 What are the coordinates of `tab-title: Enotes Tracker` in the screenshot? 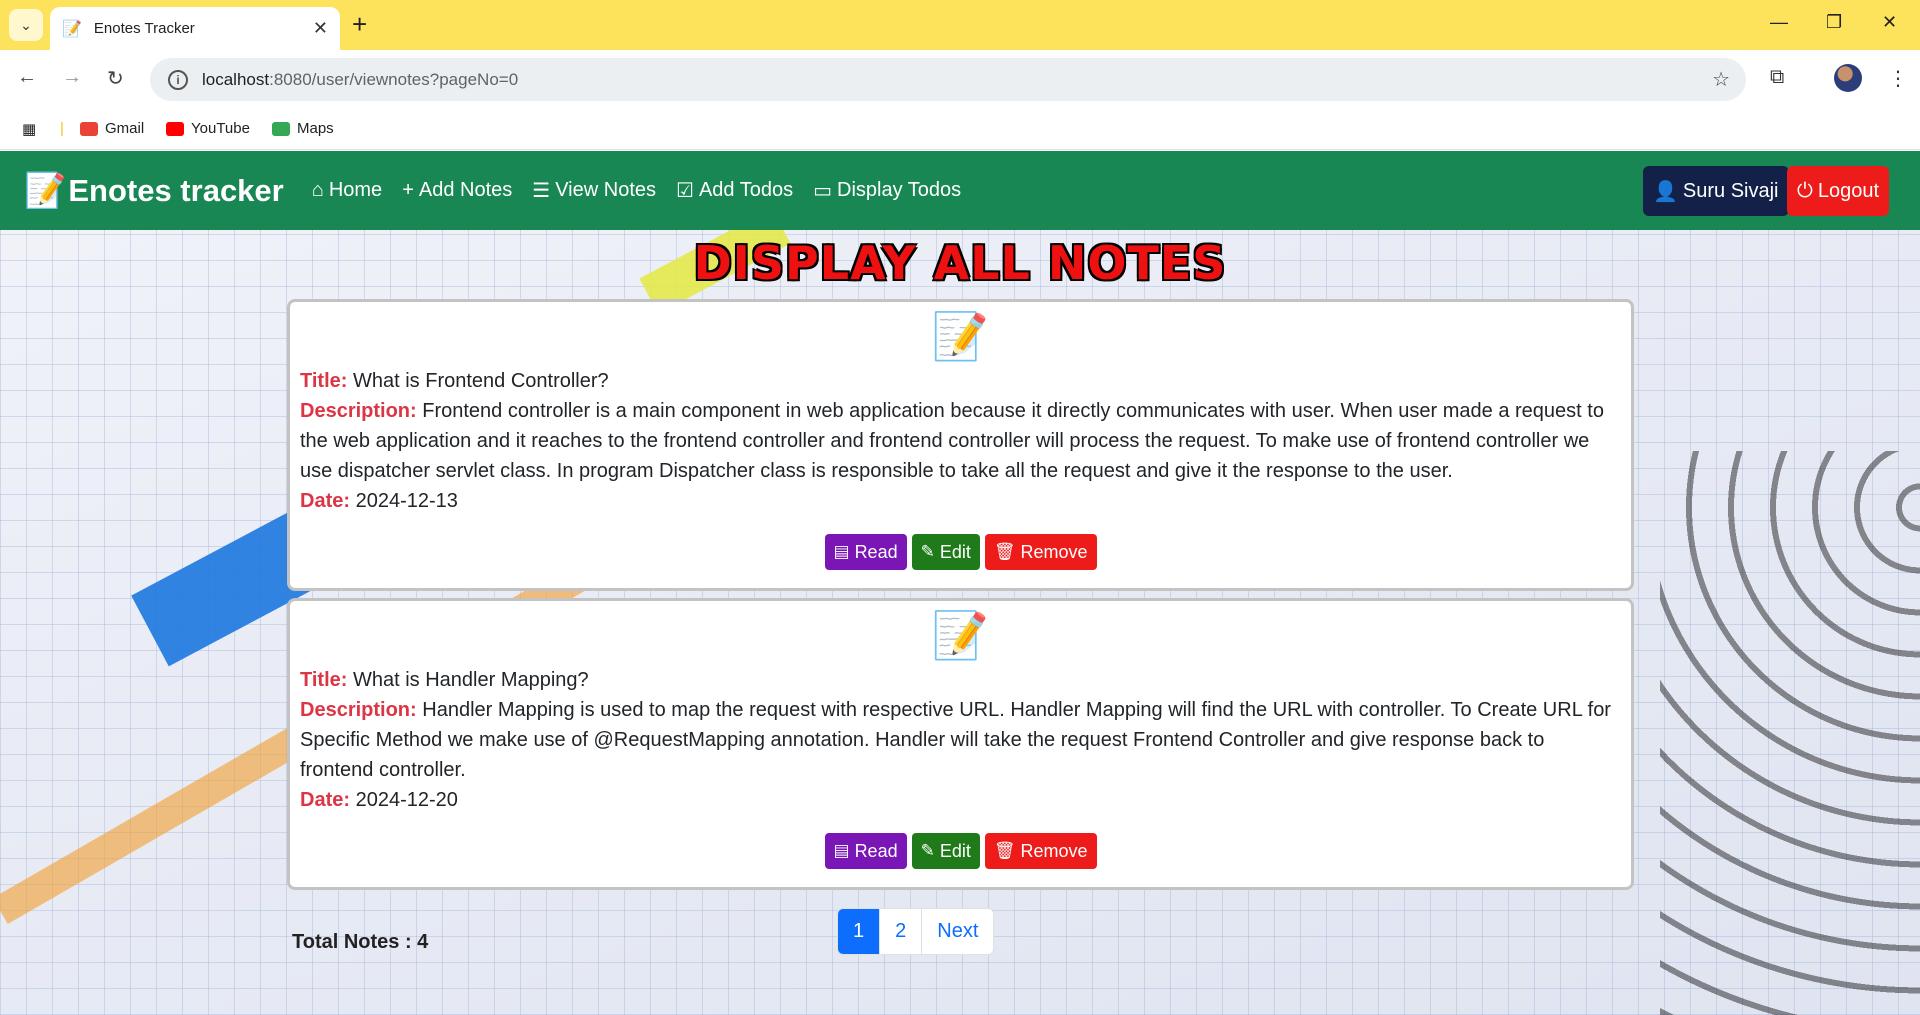 It's located at (144, 28).